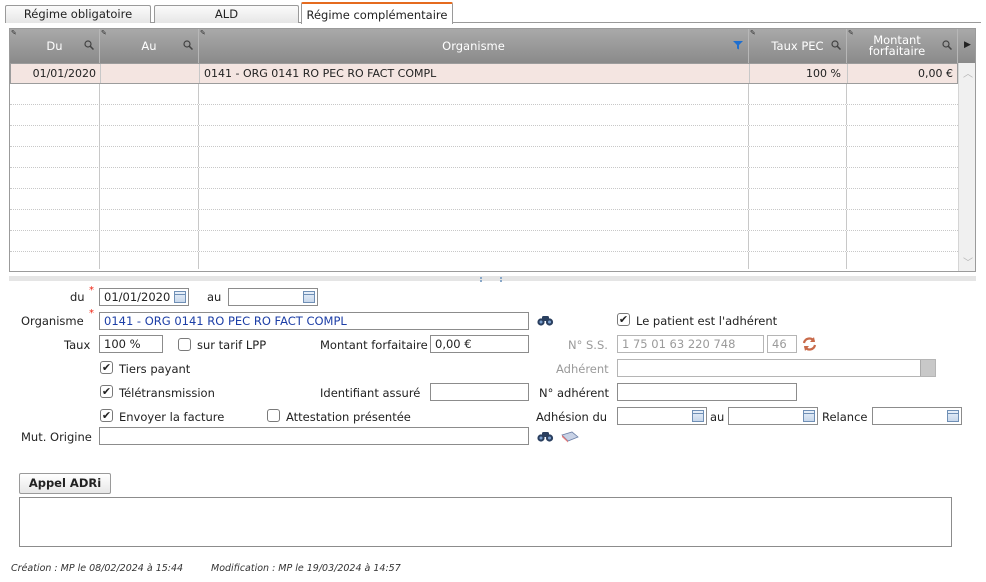  Describe the element at coordinates (77, 297) in the screenshot. I see `du-label: du` at that location.